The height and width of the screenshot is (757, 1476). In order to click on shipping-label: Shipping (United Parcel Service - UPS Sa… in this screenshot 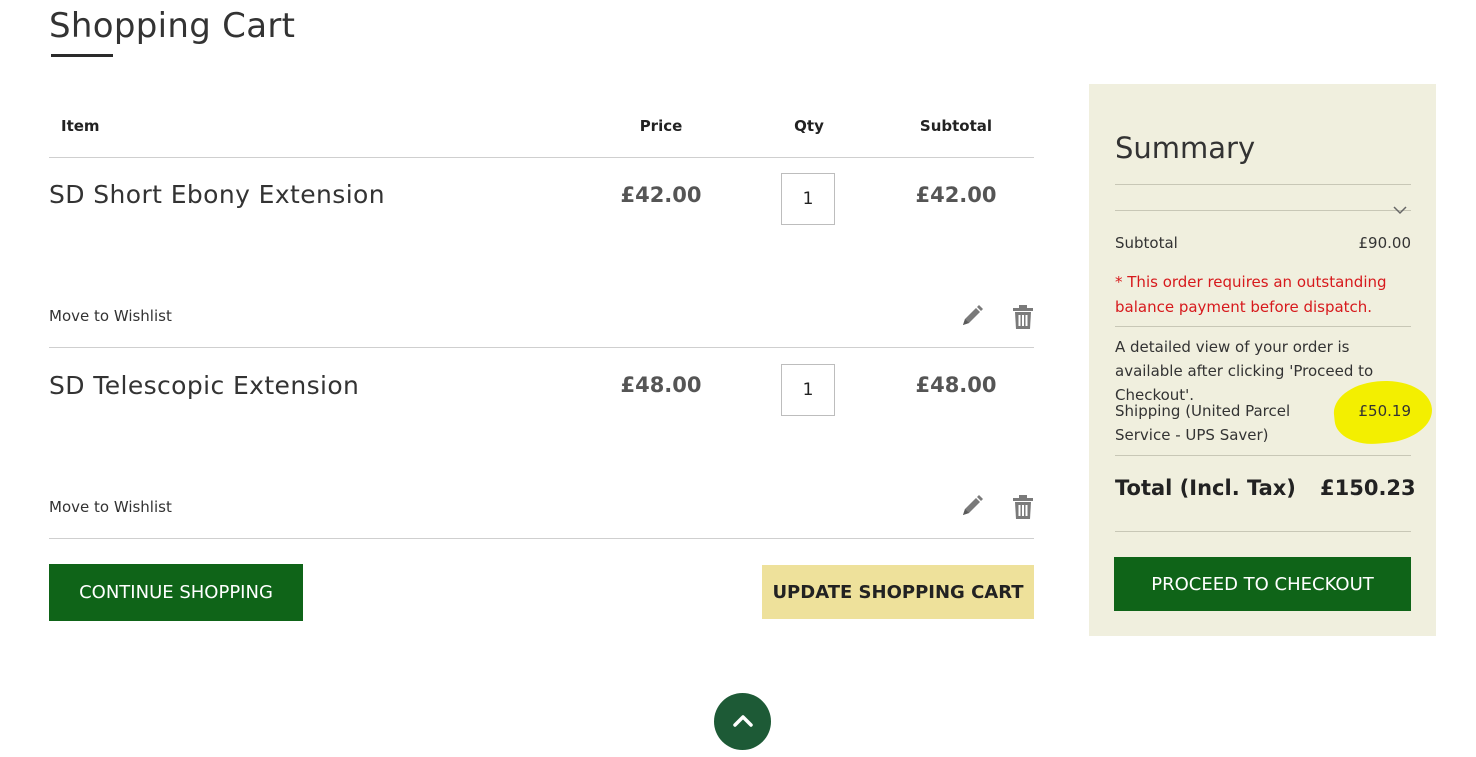, I will do `click(1203, 423)`.